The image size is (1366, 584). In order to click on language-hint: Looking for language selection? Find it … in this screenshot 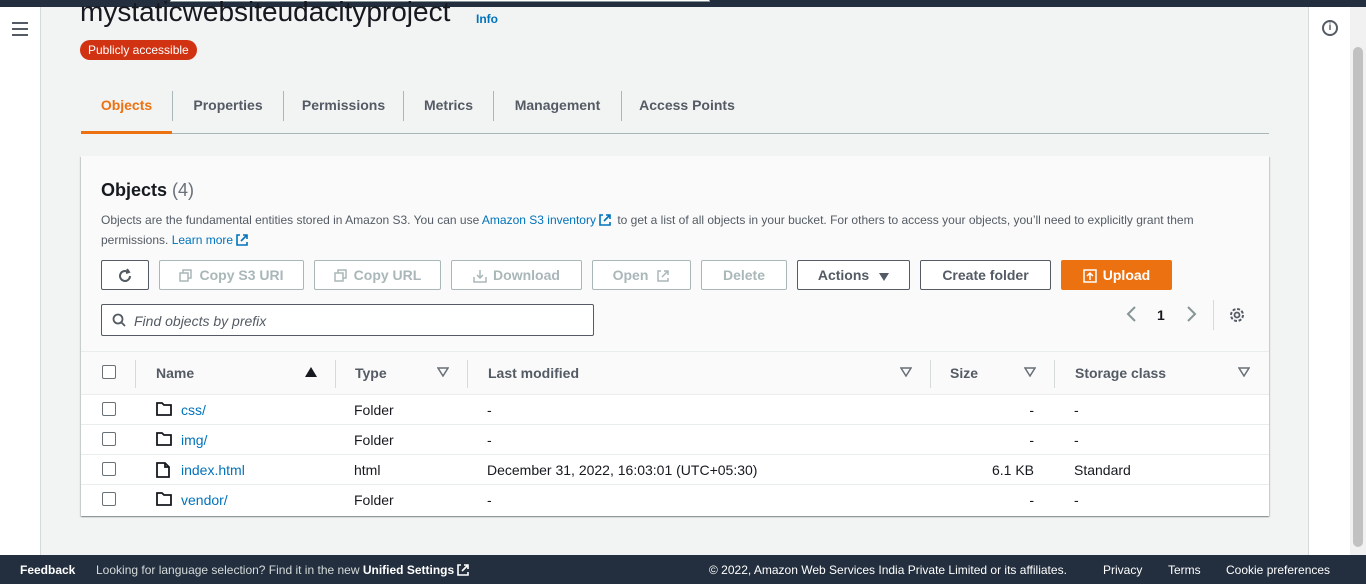, I will do `click(284, 570)`.